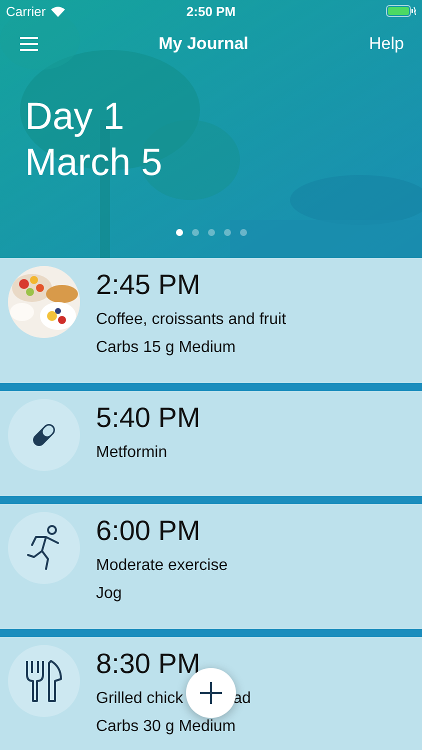 This screenshot has height=750, width=422. Describe the element at coordinates (191, 320) in the screenshot. I see `entry-detail: Coffee, croissants and fruit` at that location.